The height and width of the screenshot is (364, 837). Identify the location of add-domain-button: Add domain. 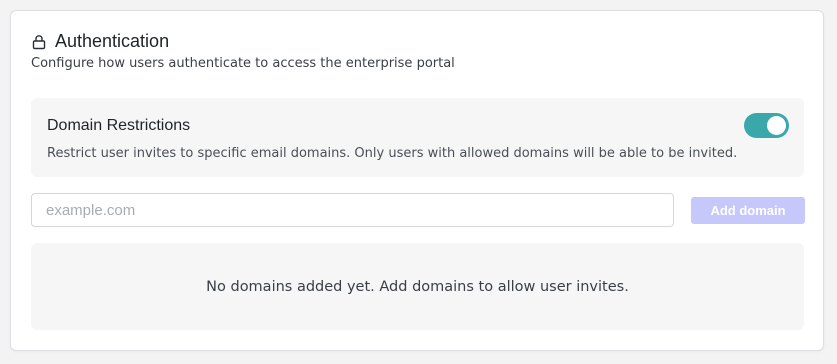
(748, 210).